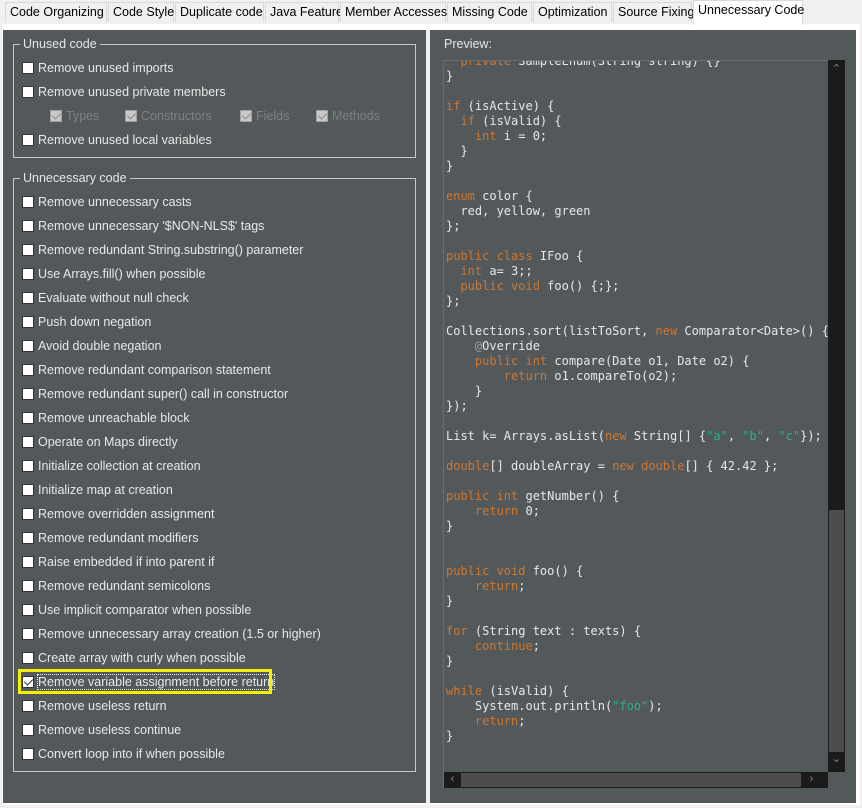 The height and width of the screenshot is (808, 862). I want to click on option-label: Push down negation, so click(95, 322).